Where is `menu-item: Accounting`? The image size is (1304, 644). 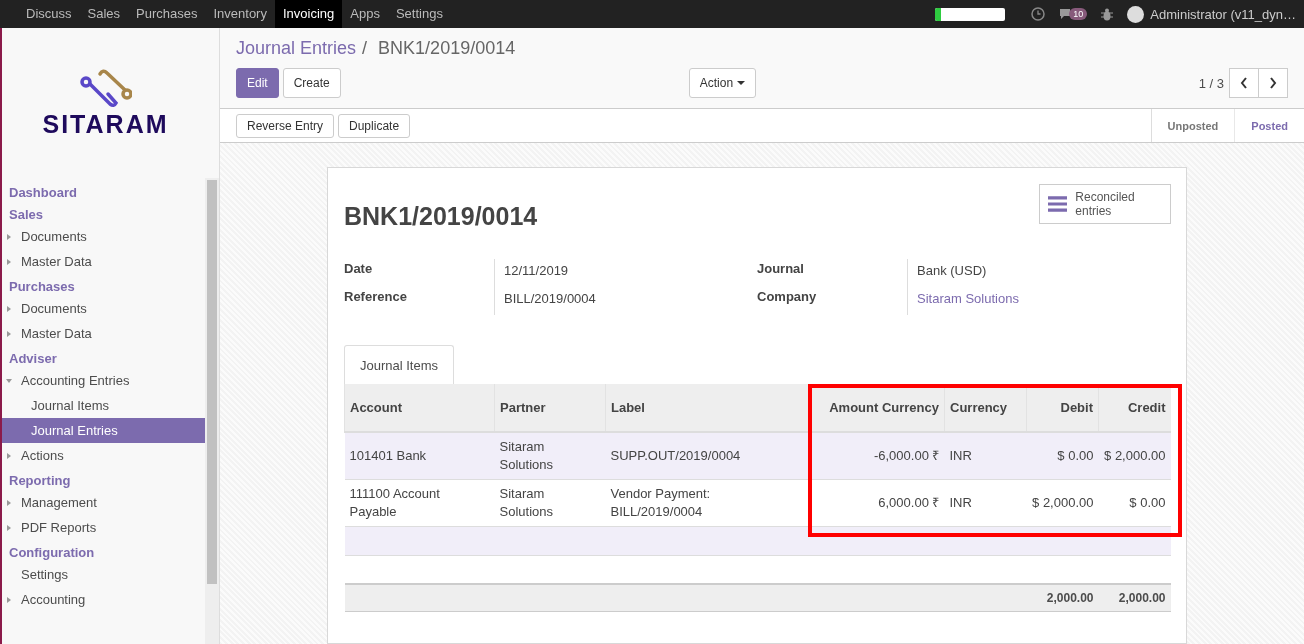 menu-item: Accounting is located at coordinates (103, 599).